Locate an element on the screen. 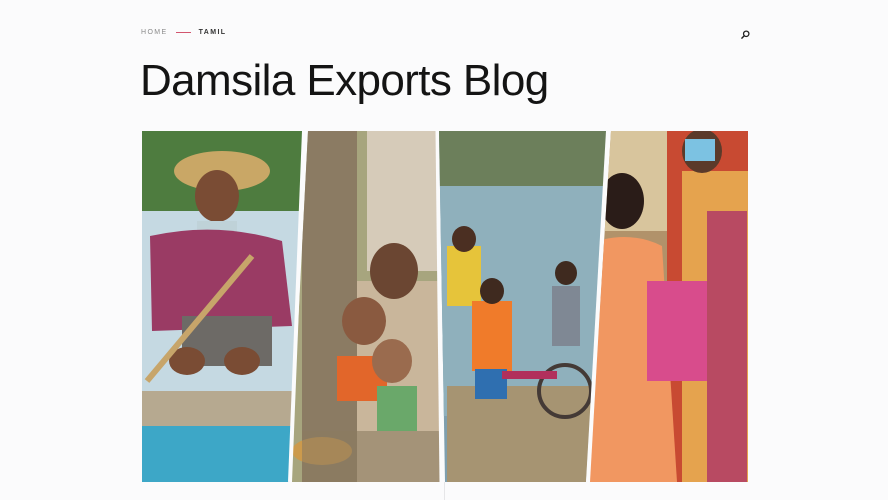 This screenshot has width=888, height=500. breadcrumb-current: TAMIL is located at coordinates (212, 32).